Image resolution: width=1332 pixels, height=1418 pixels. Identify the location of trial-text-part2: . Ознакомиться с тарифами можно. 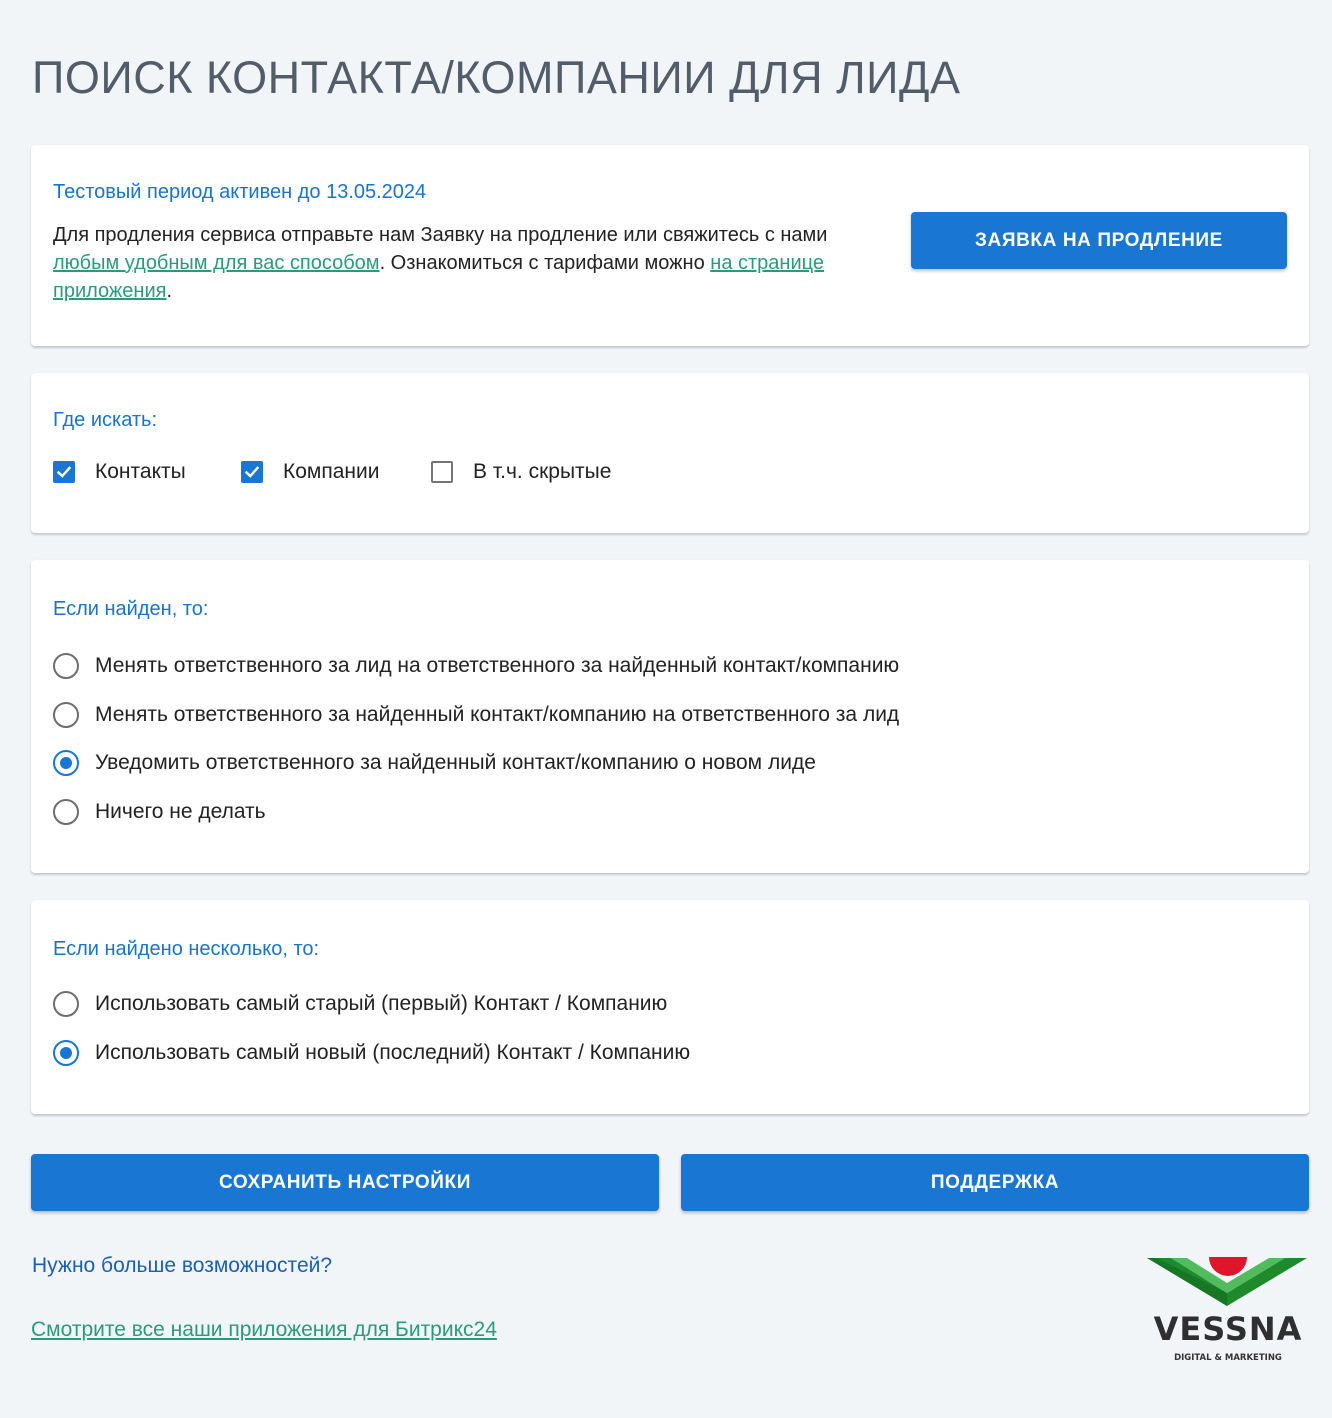
(545, 263).